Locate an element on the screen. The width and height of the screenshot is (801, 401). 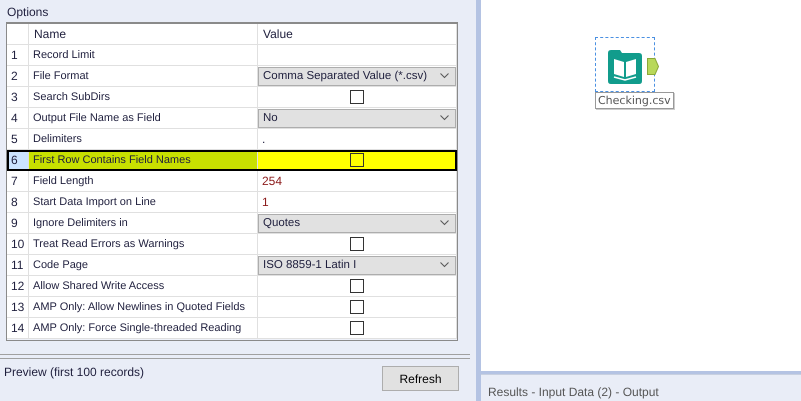
table-row: 12 Allow Shared Write Access is located at coordinates (232, 286).